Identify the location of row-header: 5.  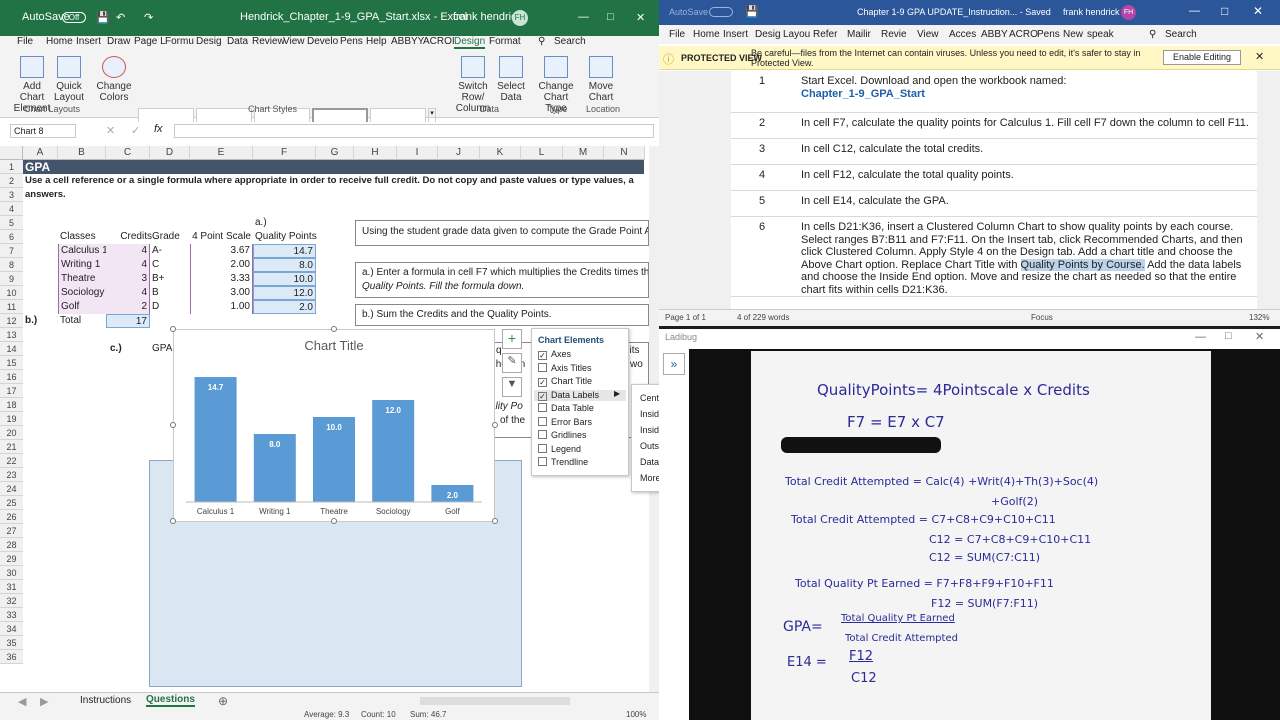
(11, 223).